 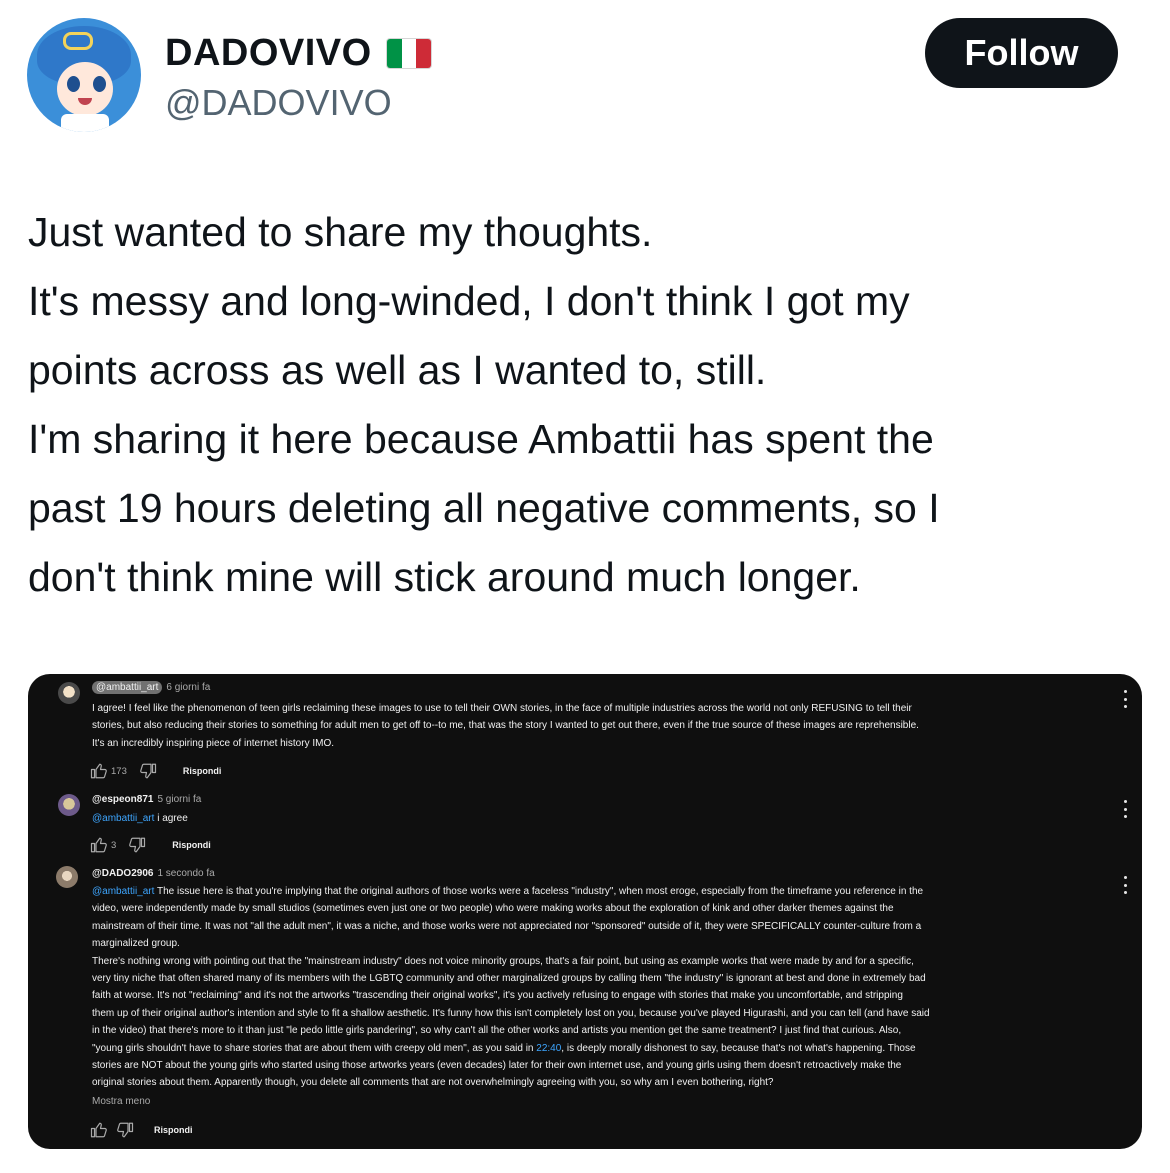 I want to click on comment-time: 1 secondo fa, so click(x=186, y=873).